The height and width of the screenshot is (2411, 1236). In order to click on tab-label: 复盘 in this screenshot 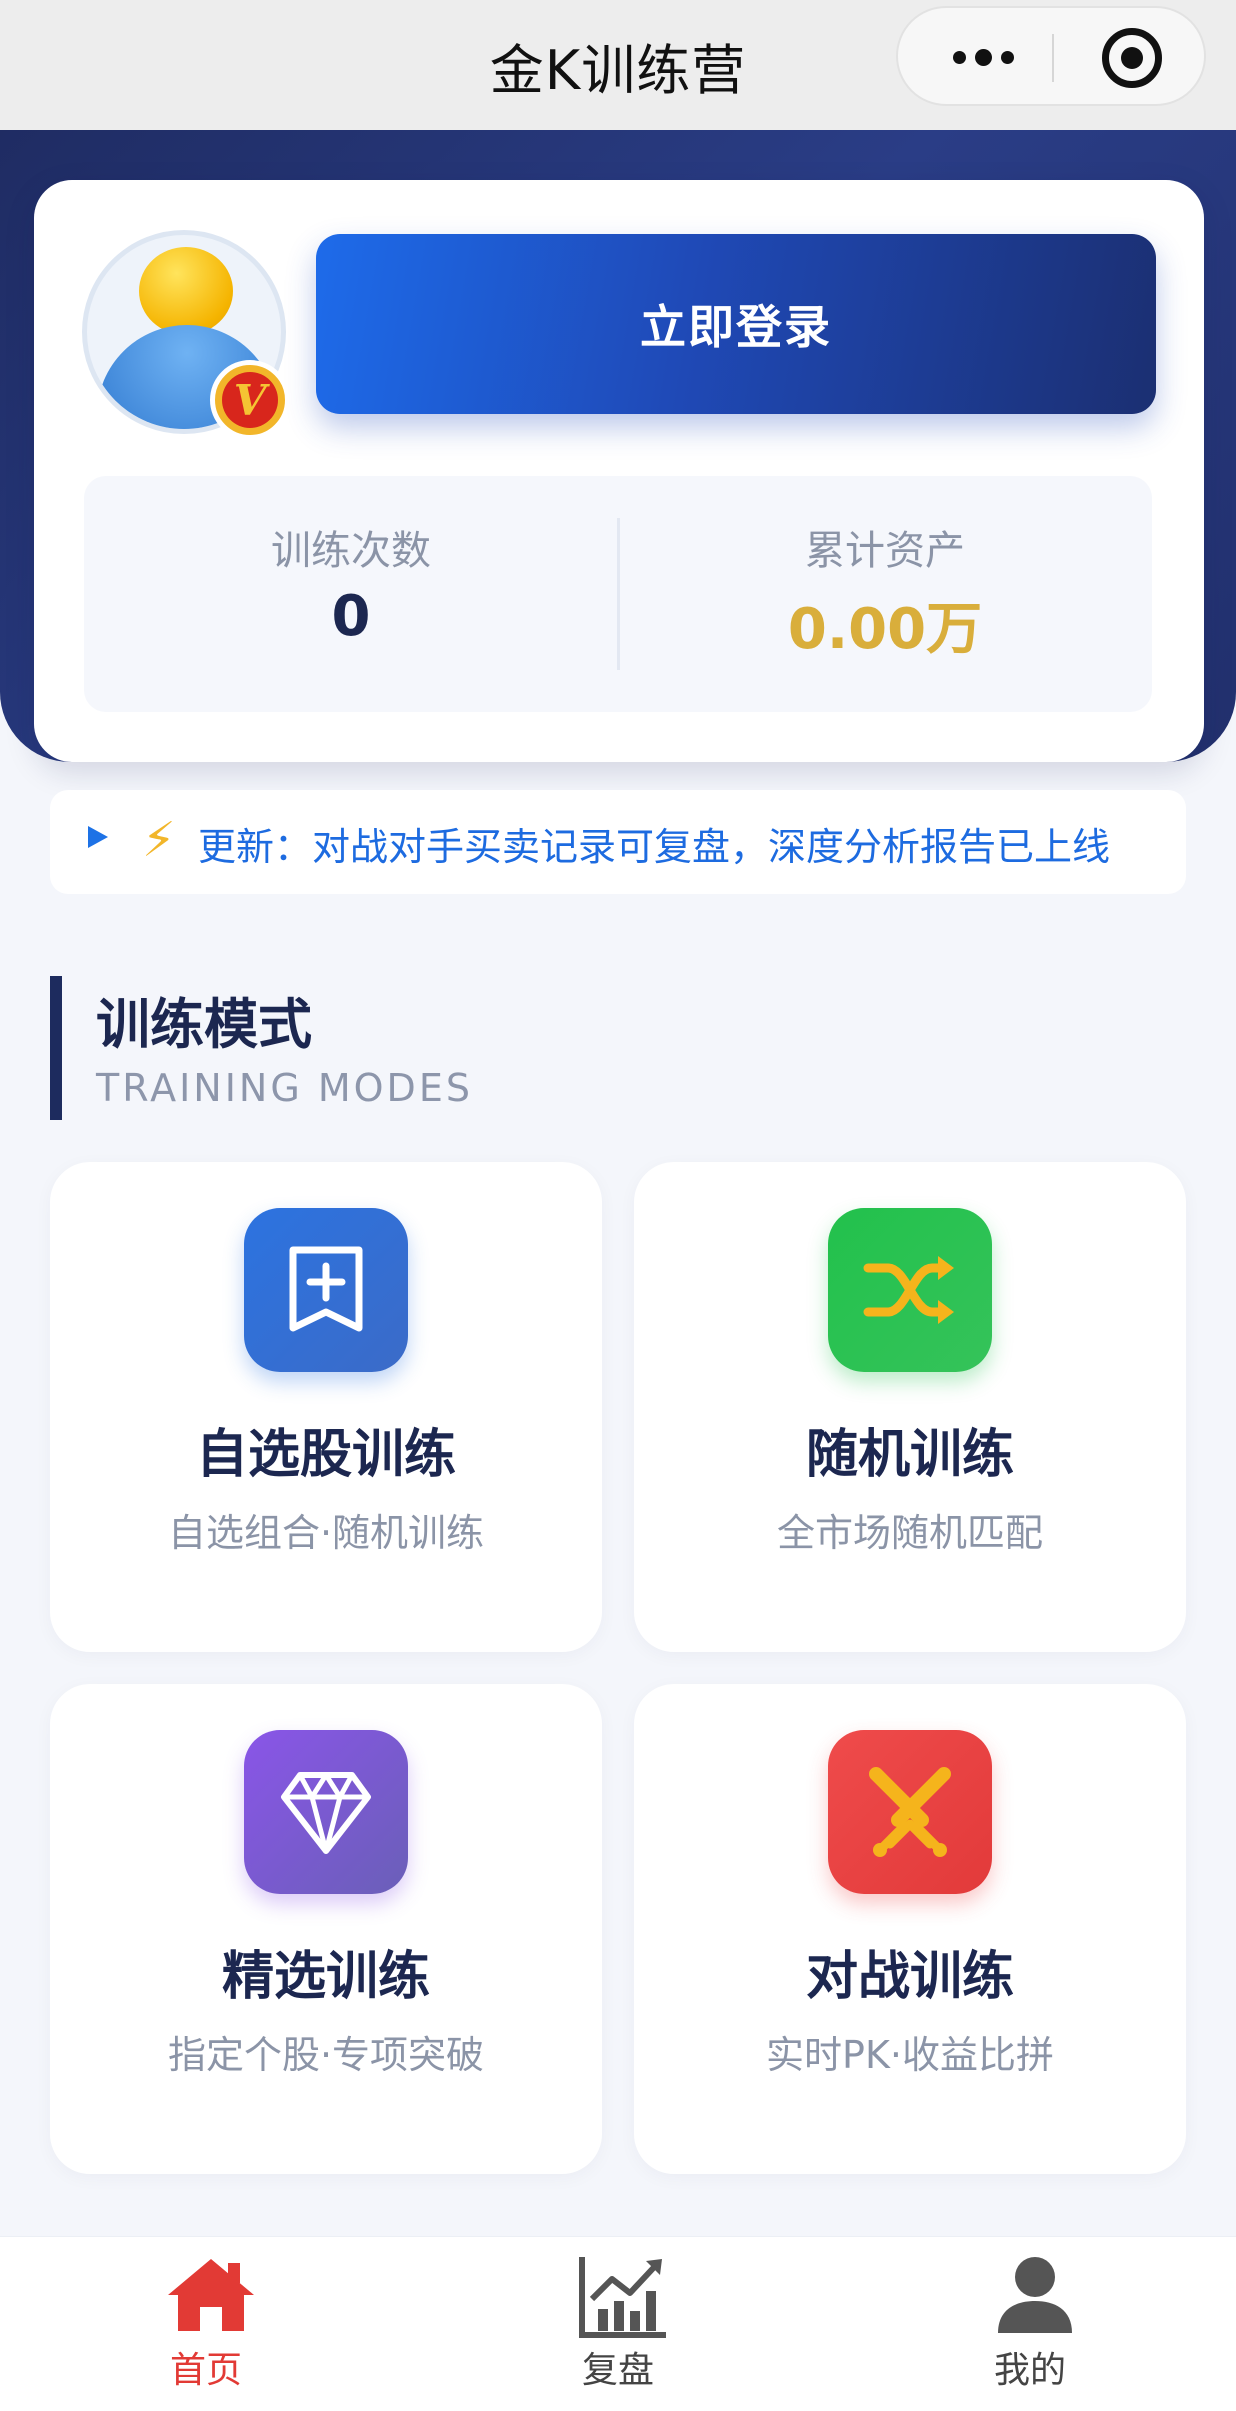, I will do `click(617, 2370)`.